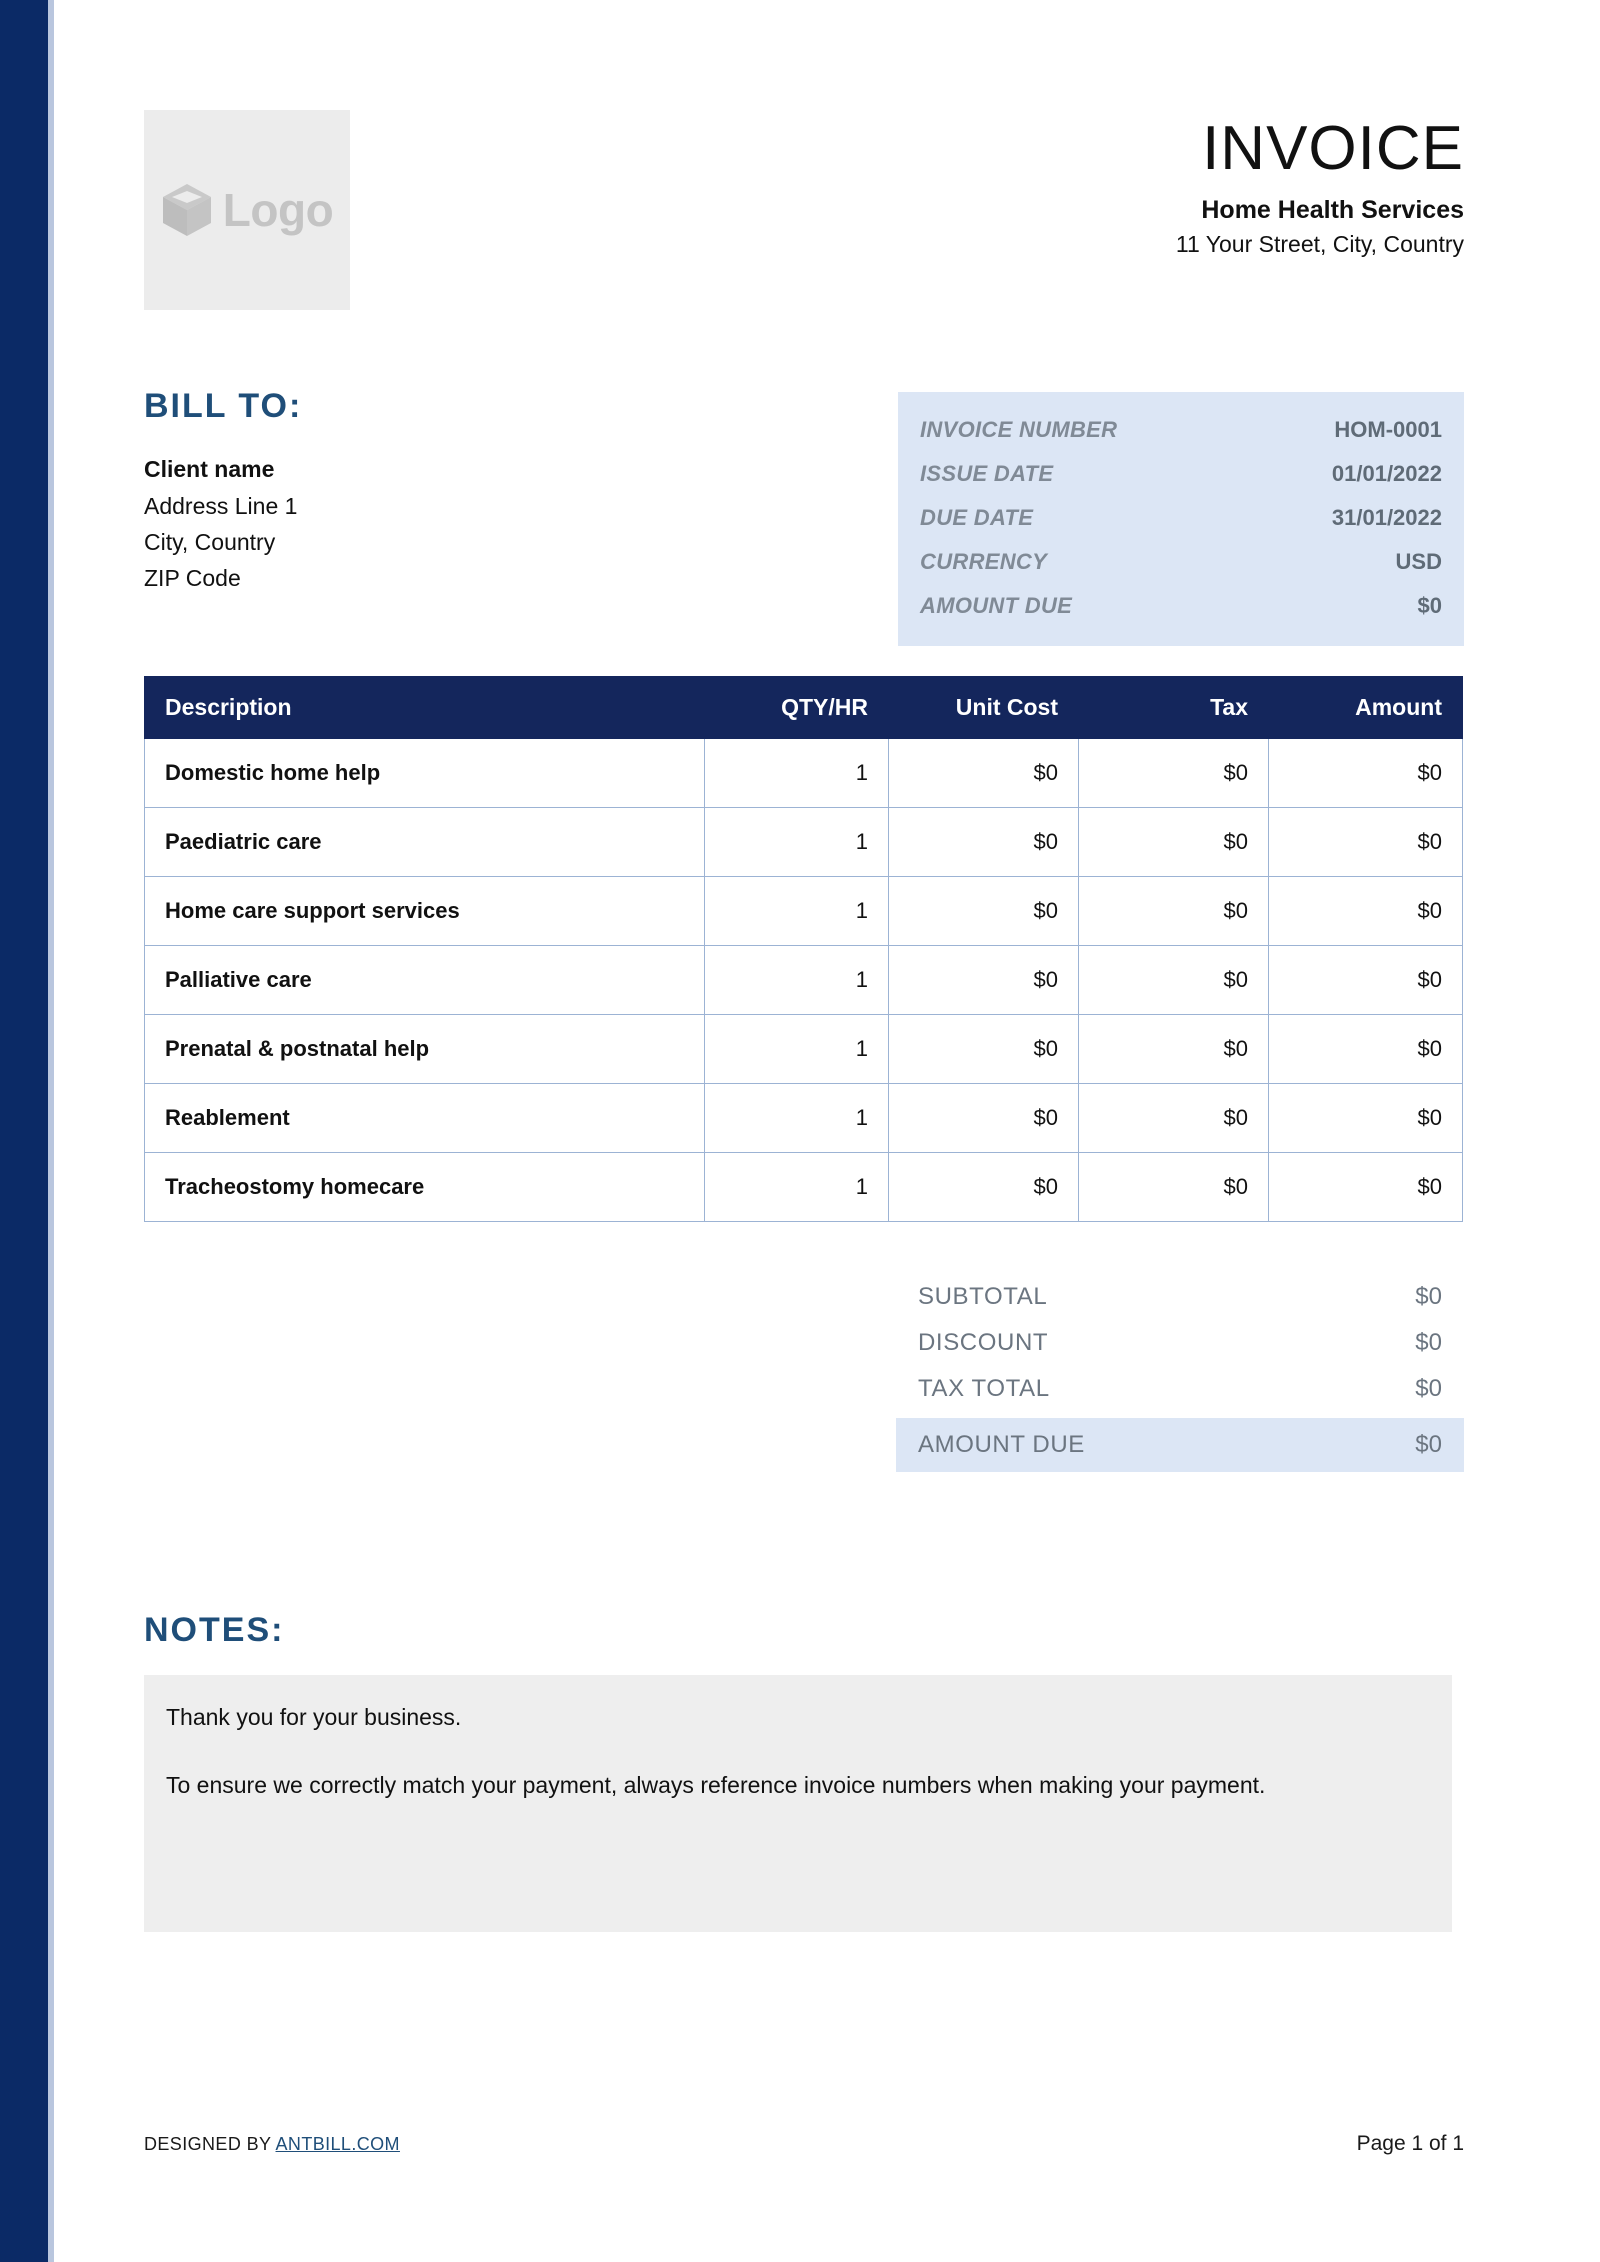 Image resolution: width=1600 pixels, height=2262 pixels. Describe the element at coordinates (1386, 473) in the screenshot. I see `detail-value: 01/01/2022` at that location.